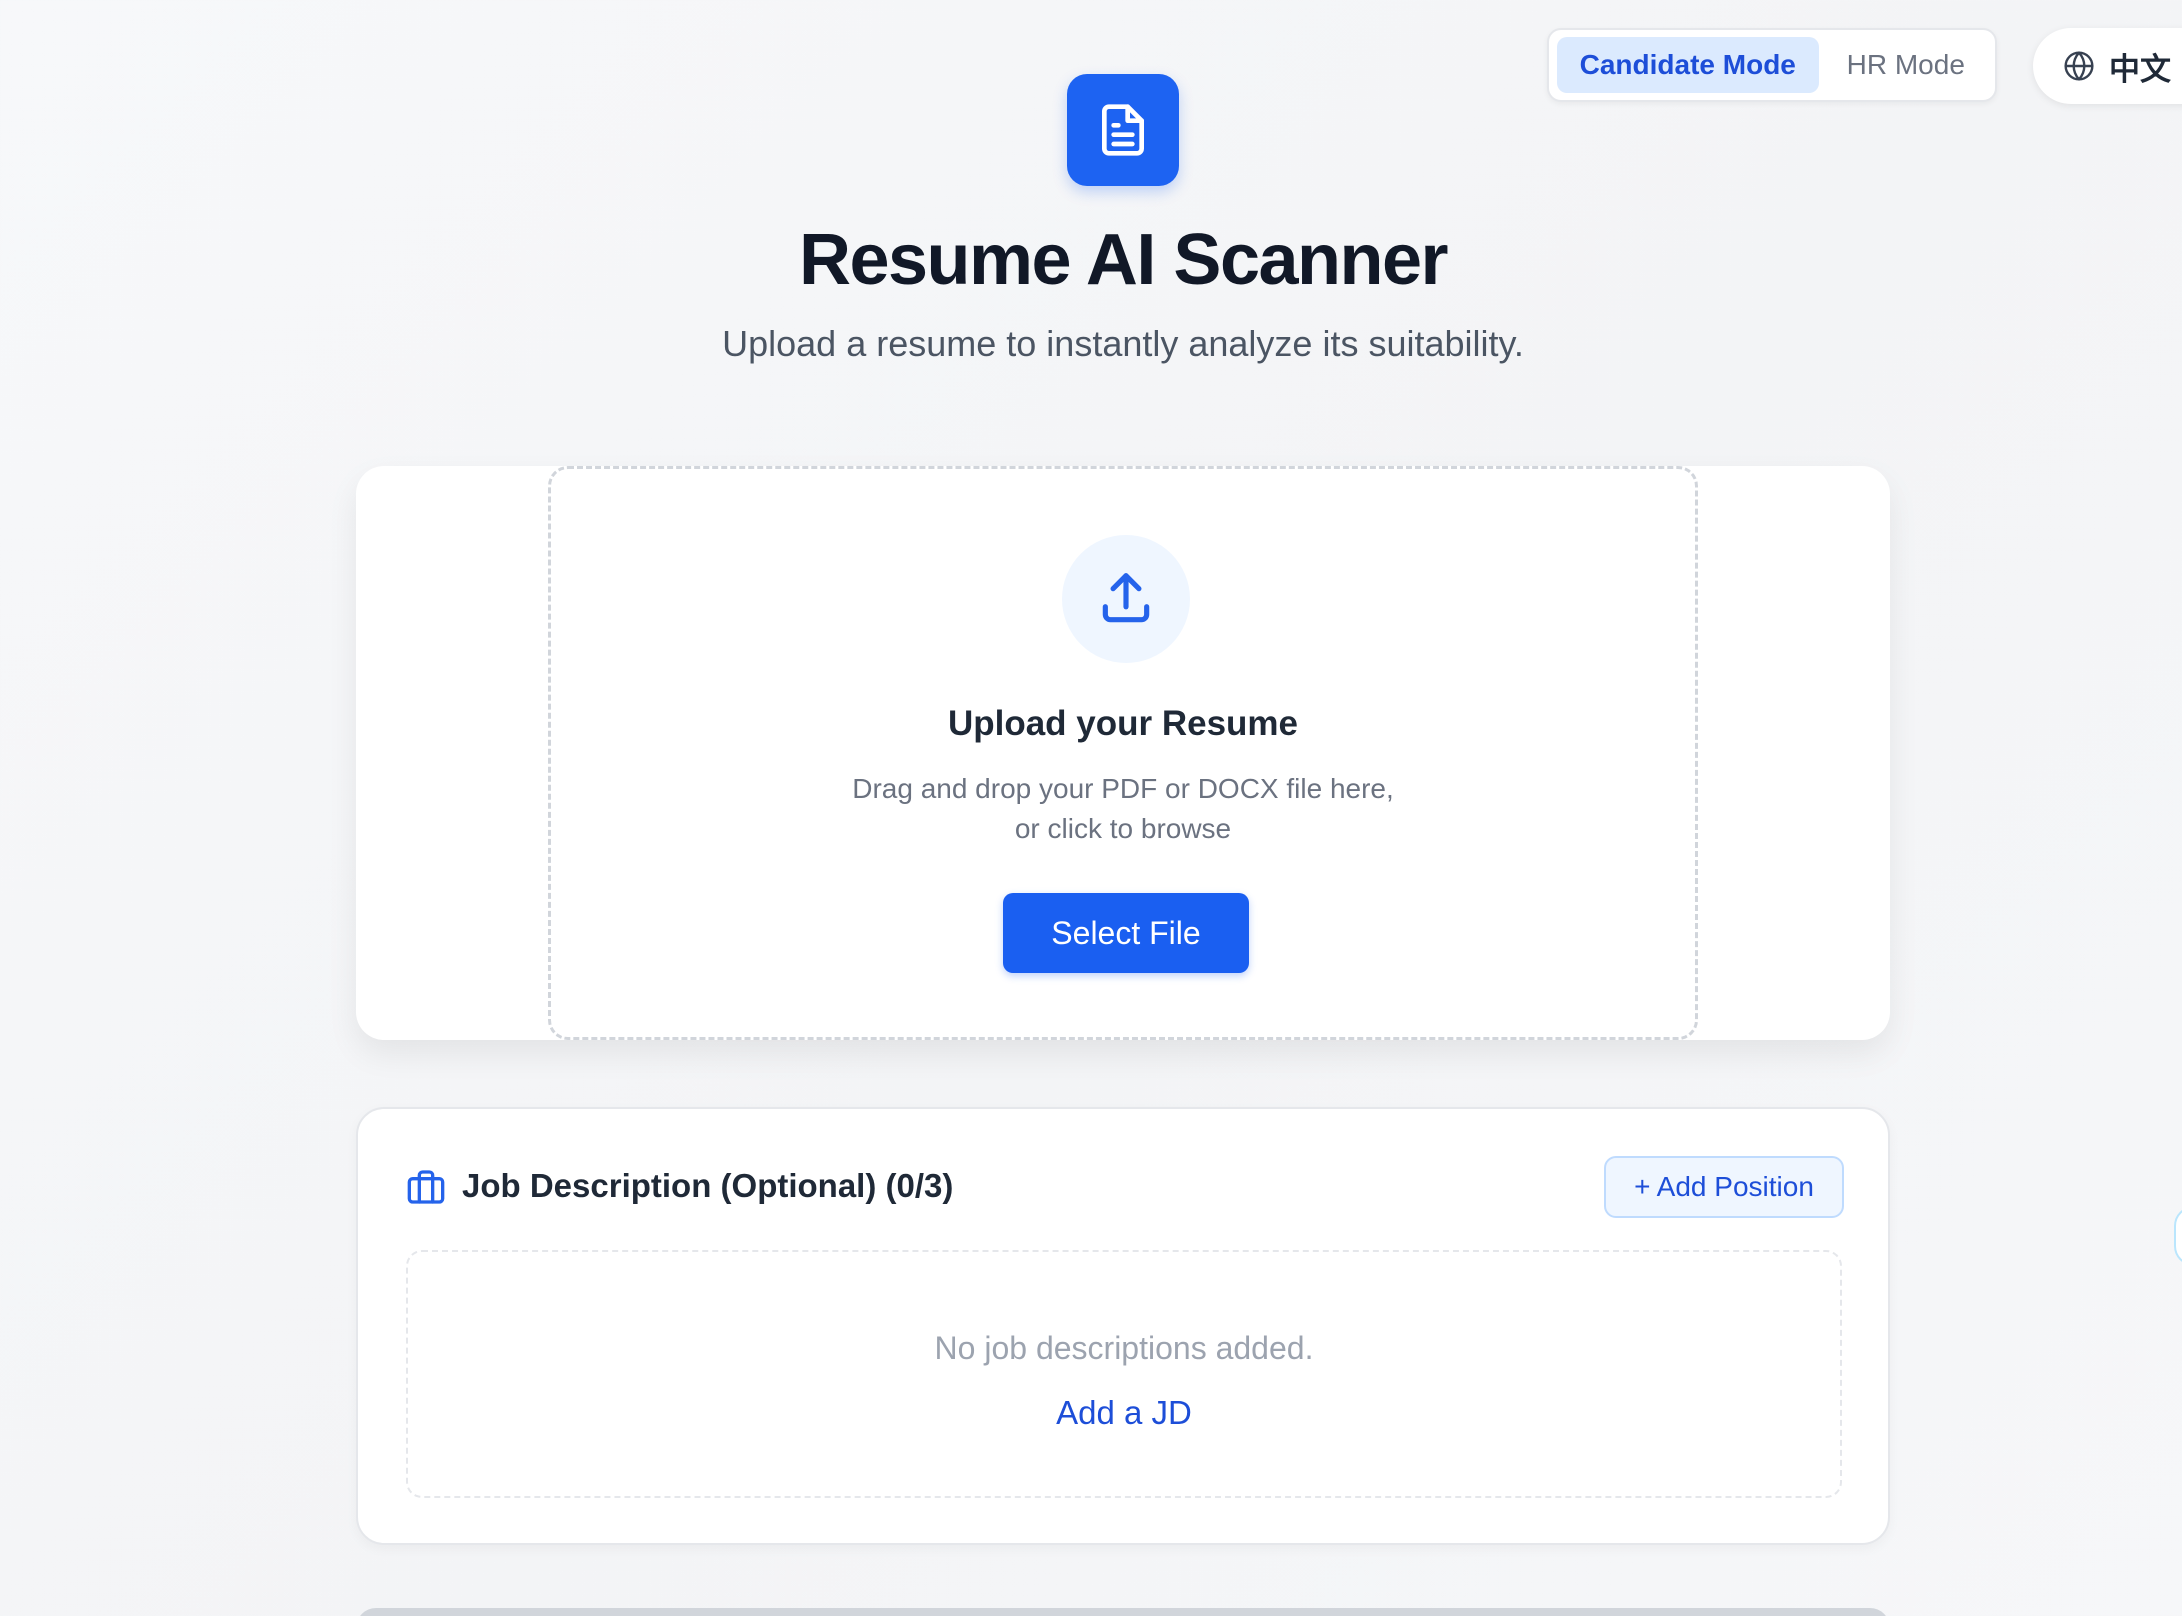  What do you see at coordinates (1123, 723) in the screenshot?
I see `upload-title: Upload your Resume` at bounding box center [1123, 723].